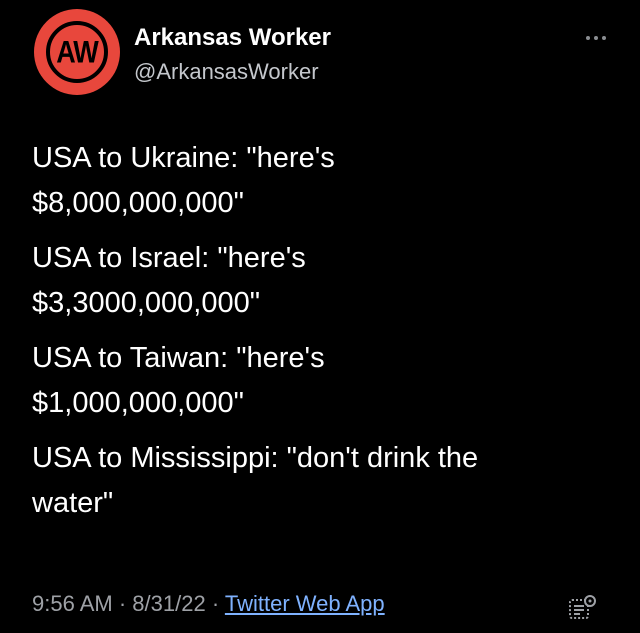  I want to click on avatar: AW, so click(77, 52).